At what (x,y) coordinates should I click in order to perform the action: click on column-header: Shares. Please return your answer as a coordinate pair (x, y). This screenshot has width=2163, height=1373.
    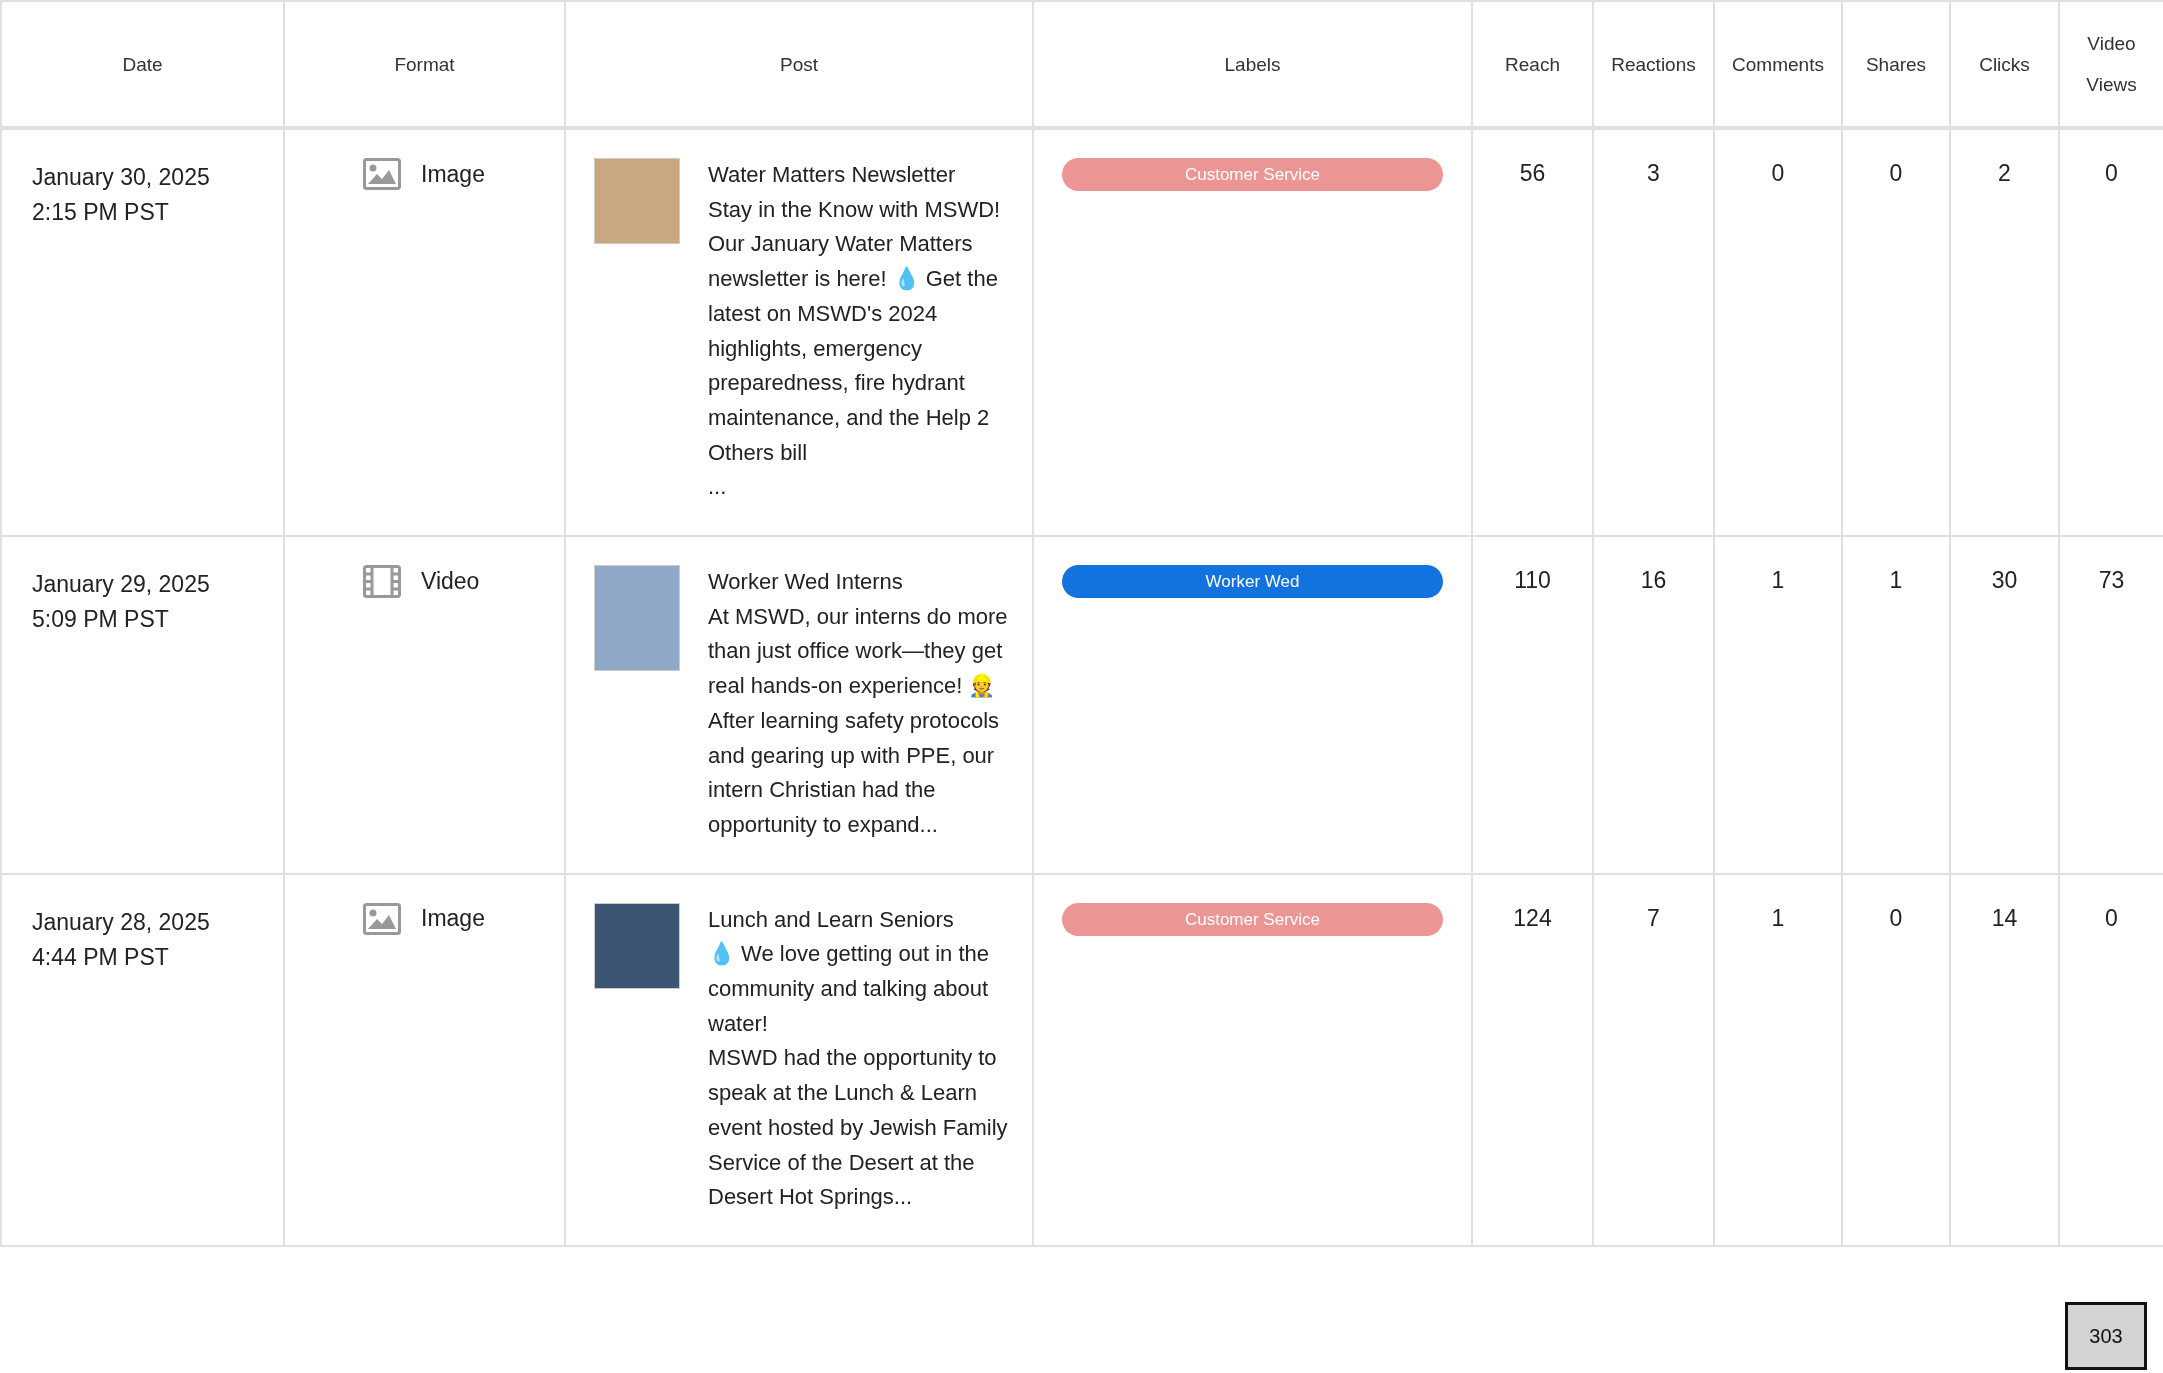
    Looking at the image, I should click on (1896, 64).